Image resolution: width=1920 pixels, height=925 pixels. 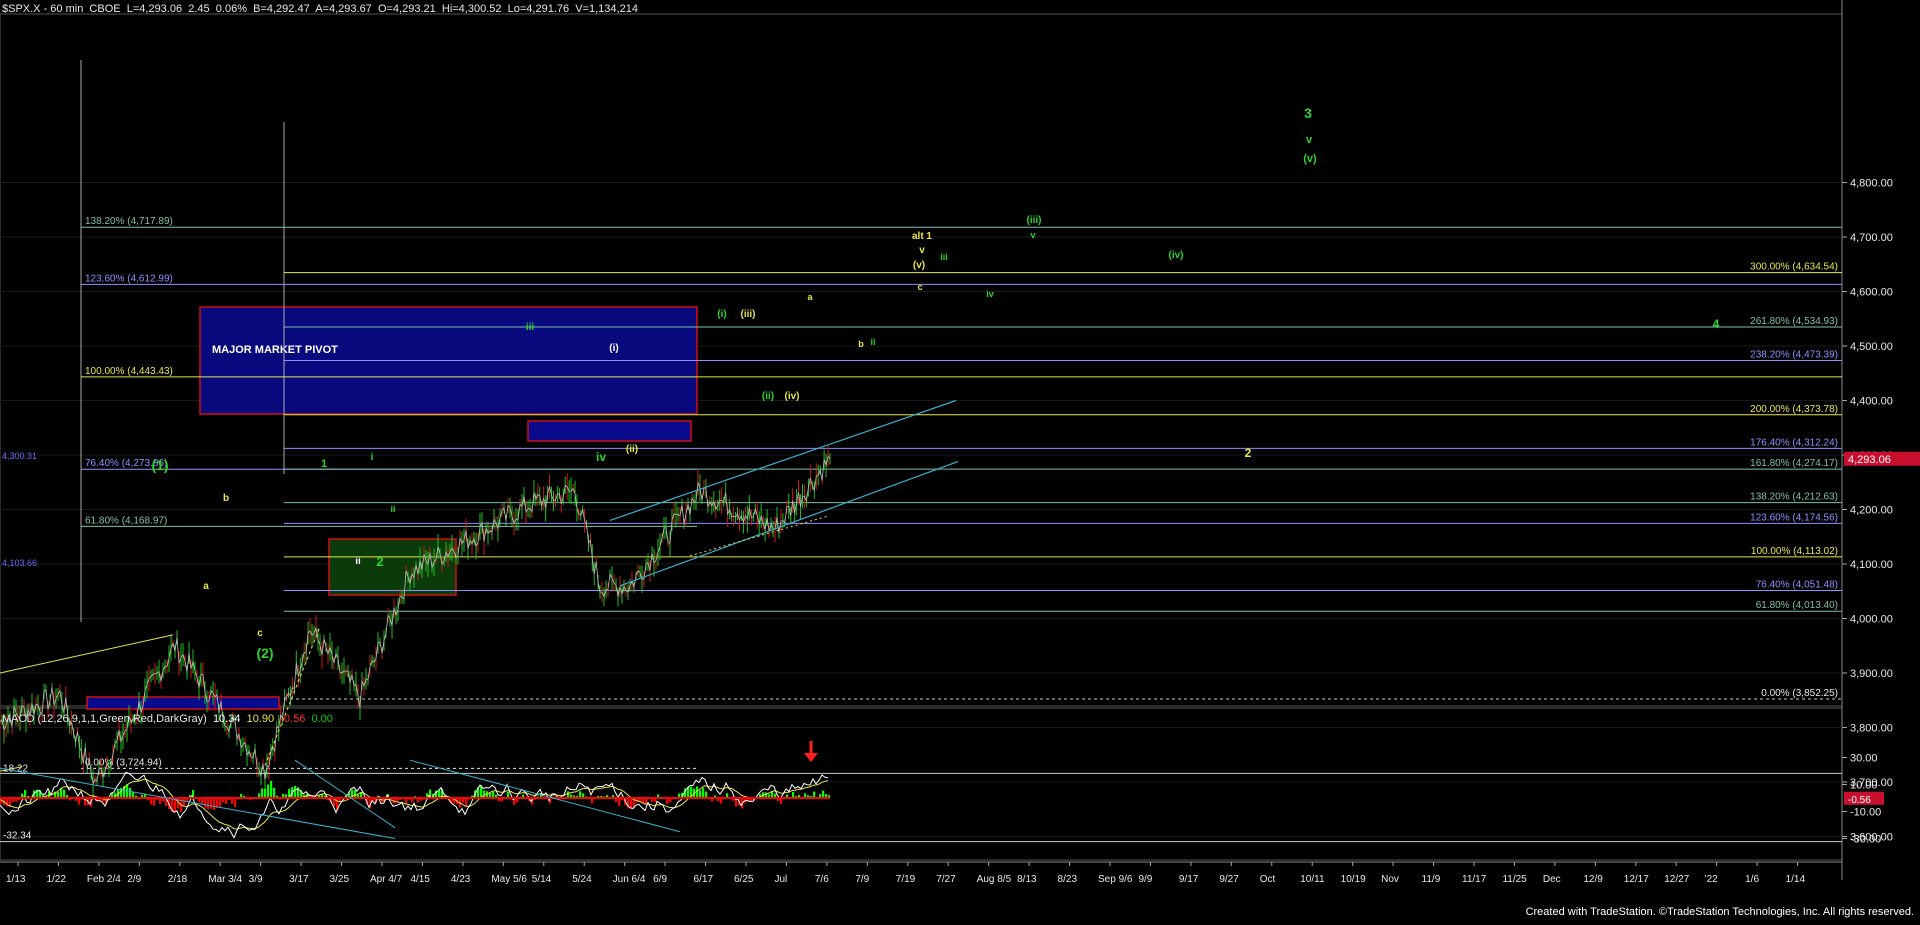 I want to click on macd-tick-label: -10.00, so click(x=1865, y=813).